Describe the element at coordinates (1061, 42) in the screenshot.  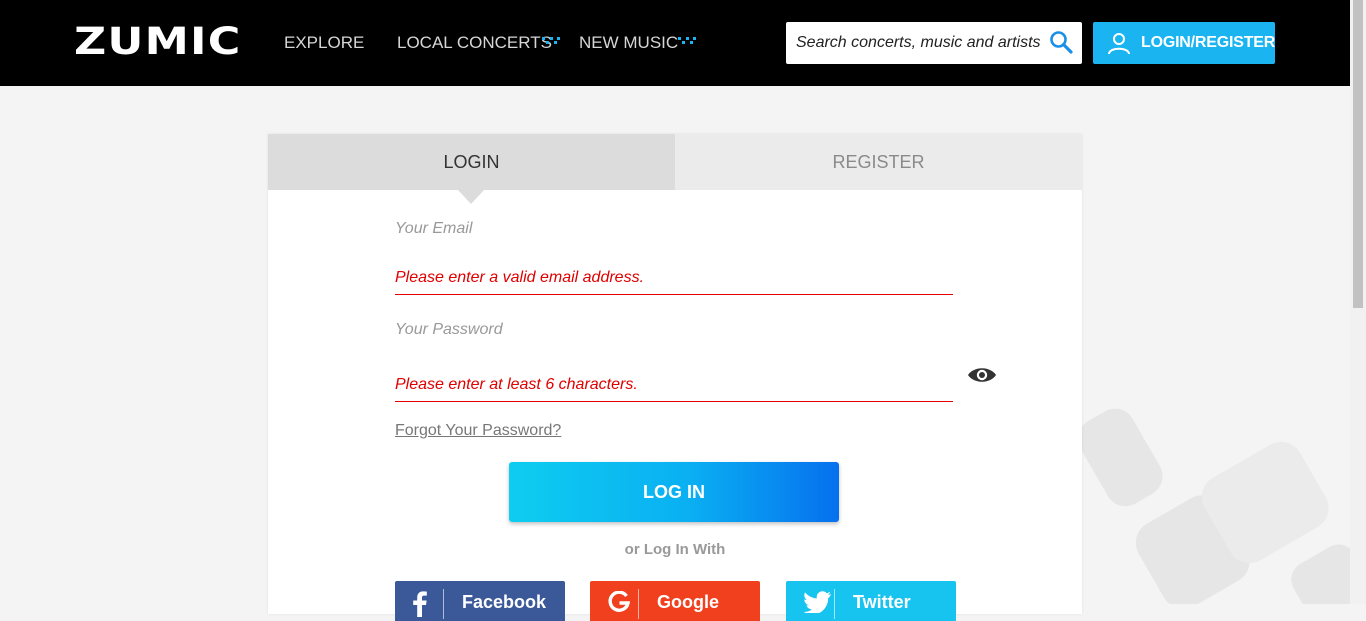
I see `search-icon` at that location.